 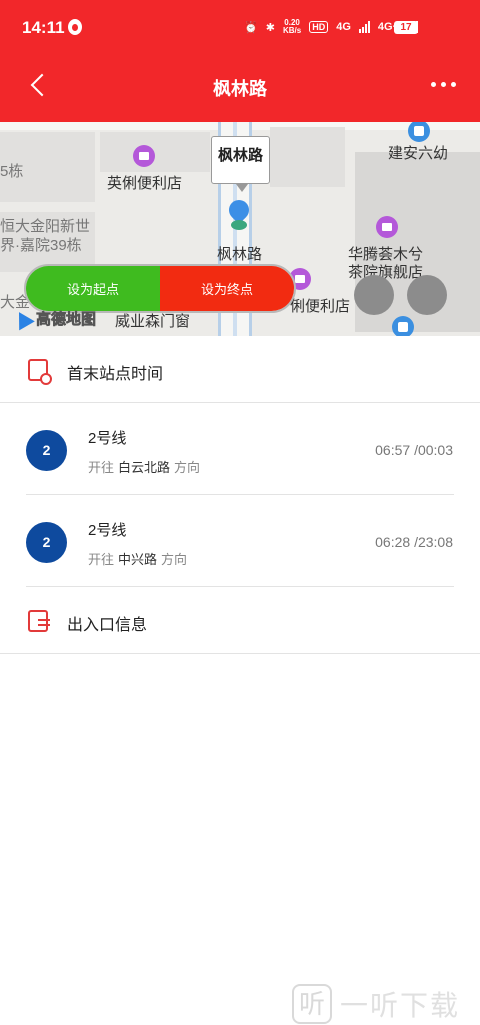 What do you see at coordinates (107, 625) in the screenshot?
I see `exit-info-label: 出入口信息` at bounding box center [107, 625].